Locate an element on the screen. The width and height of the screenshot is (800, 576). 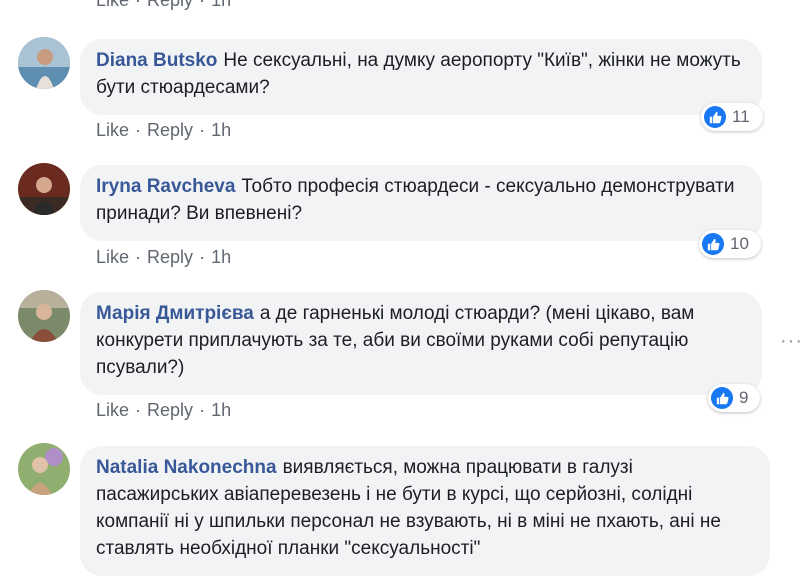
comment-author: Natalia Nakonechna is located at coordinates (186, 467).